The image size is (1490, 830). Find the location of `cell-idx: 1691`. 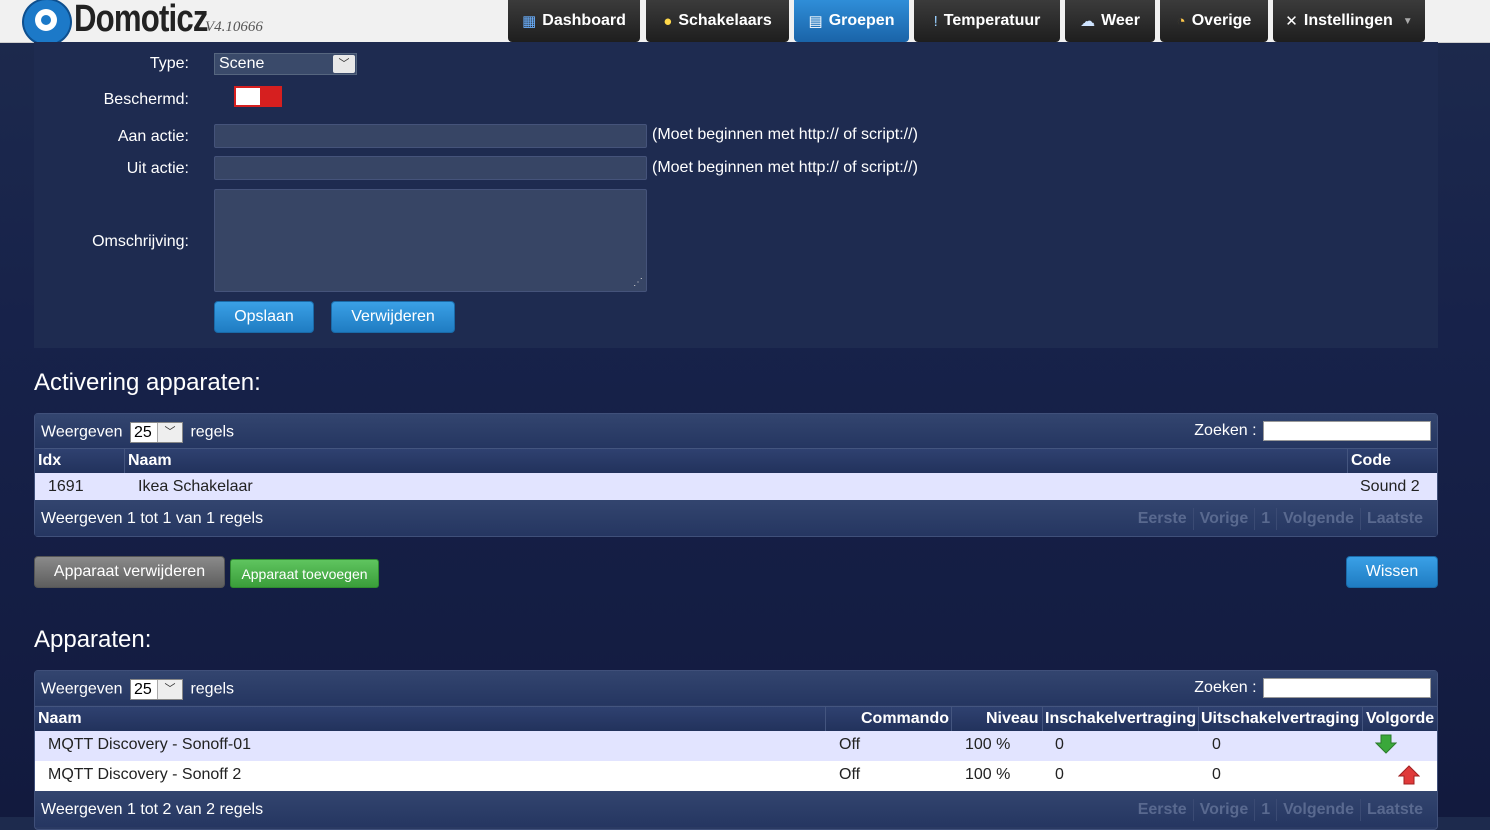

cell-idx: 1691 is located at coordinates (66, 486).